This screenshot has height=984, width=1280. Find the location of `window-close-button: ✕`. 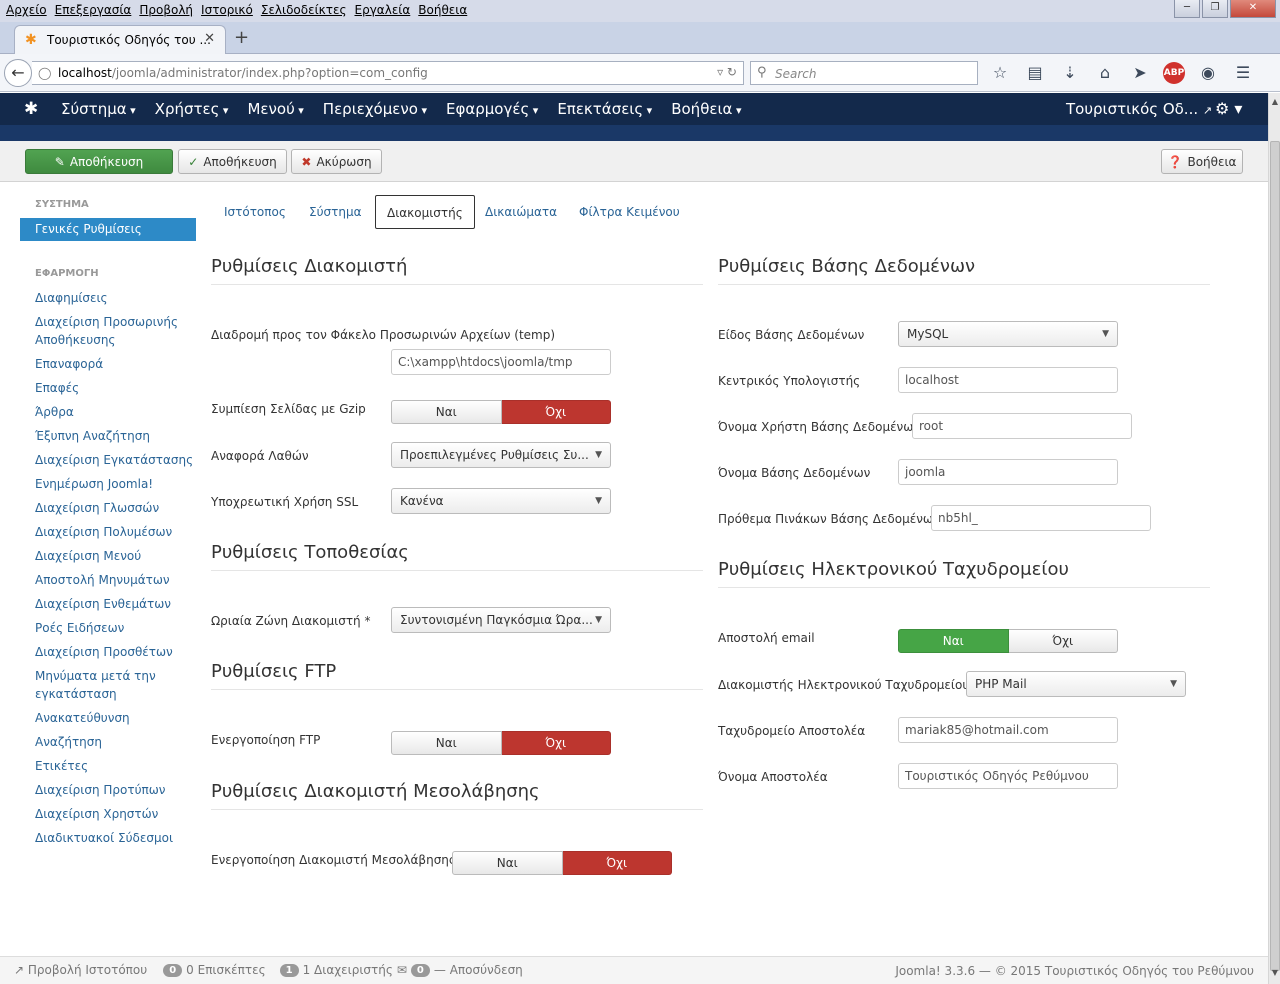

window-close-button: ✕ is located at coordinates (1253, 9).